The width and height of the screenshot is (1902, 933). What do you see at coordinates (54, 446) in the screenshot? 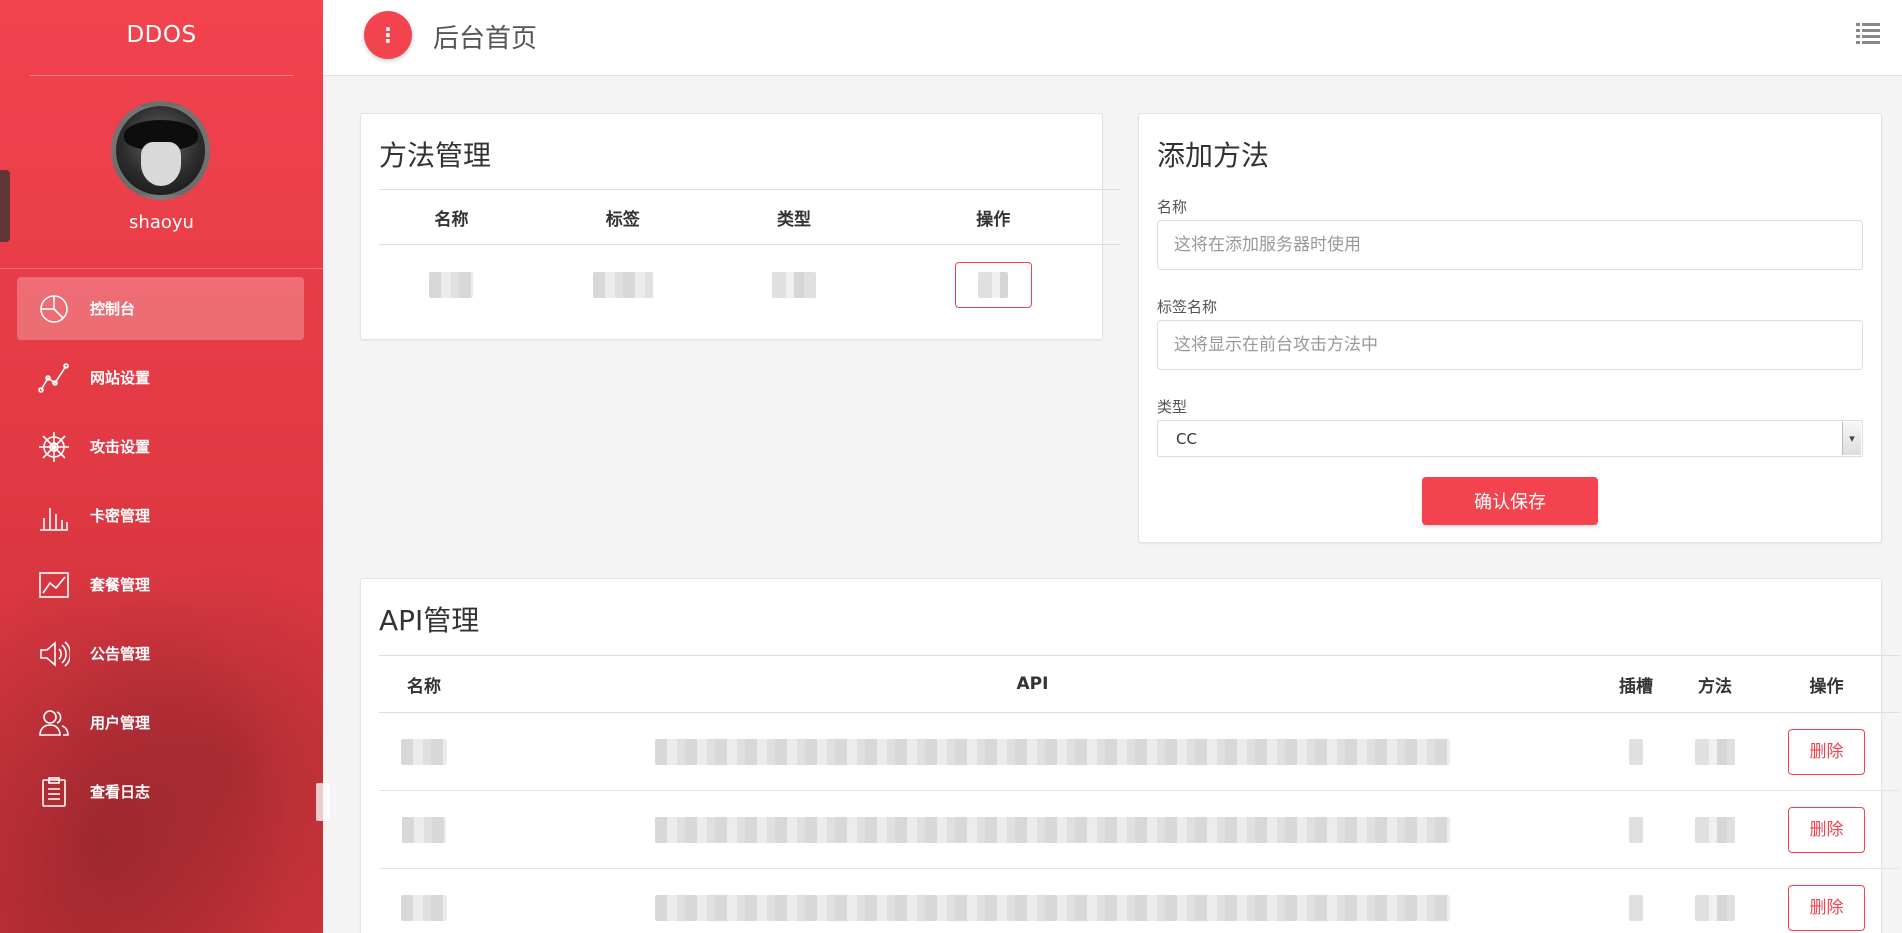
I see `ship-wheel-icon` at bounding box center [54, 446].